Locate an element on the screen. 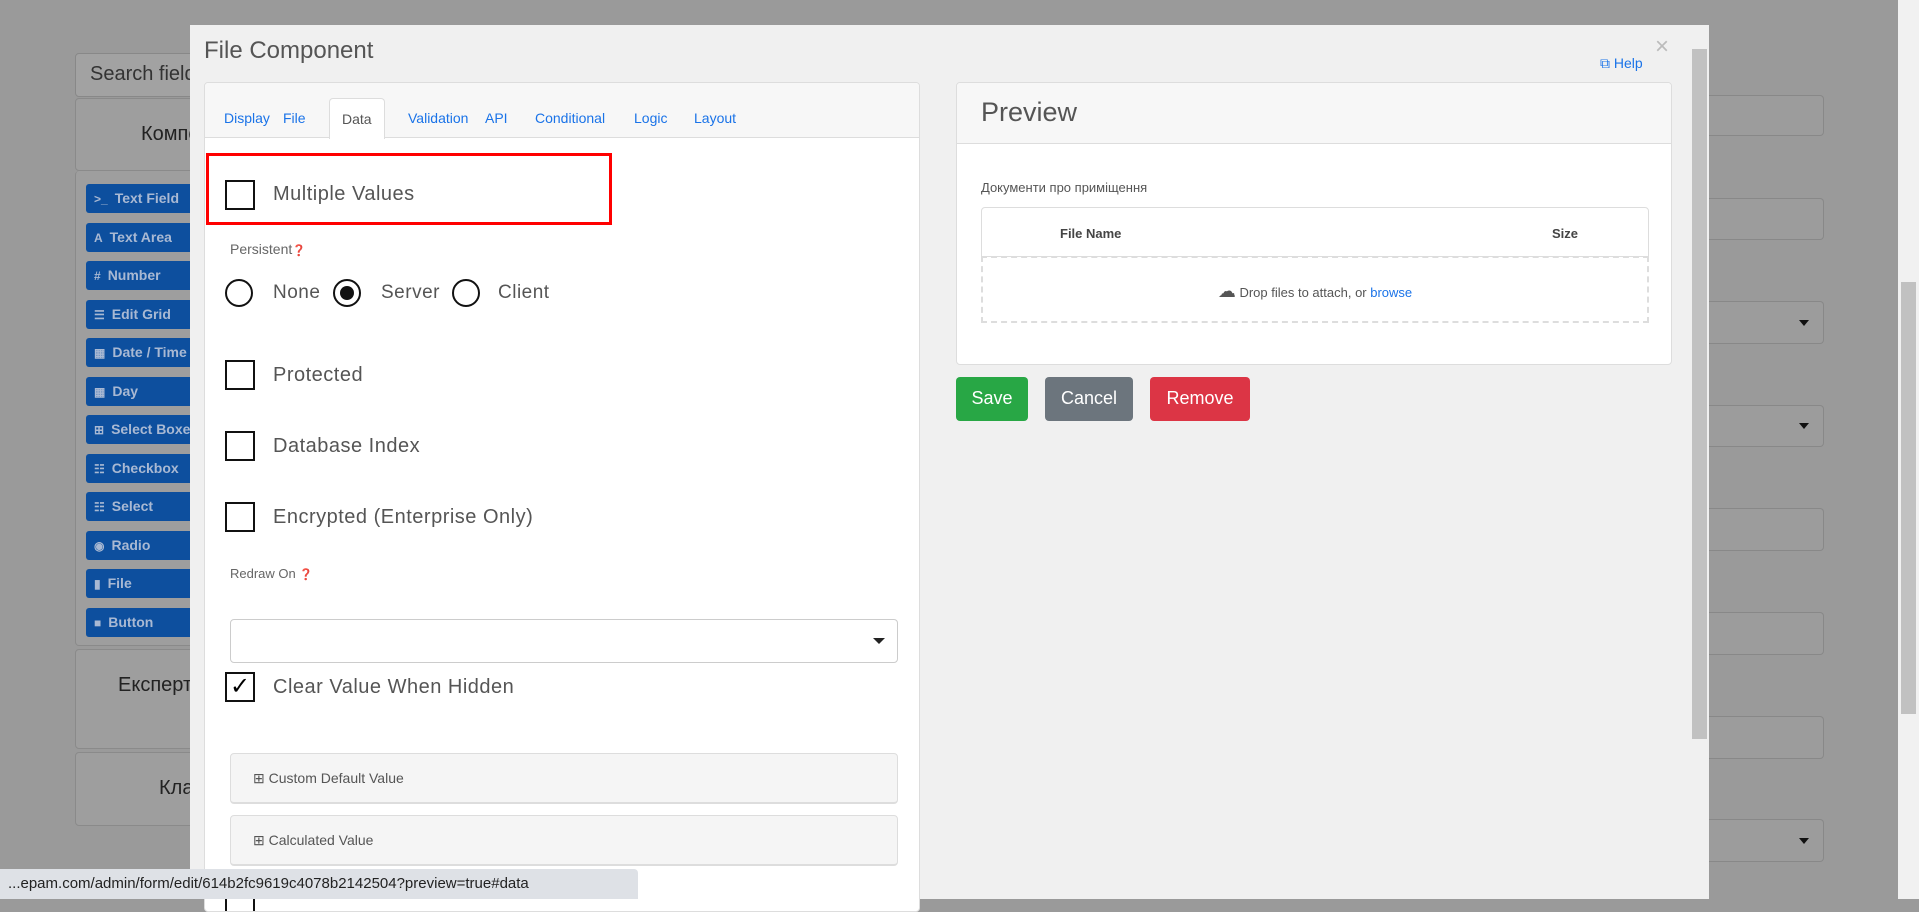 This screenshot has width=1919, height=912. component-button: ▦ Date / Time is located at coordinates (146, 352).